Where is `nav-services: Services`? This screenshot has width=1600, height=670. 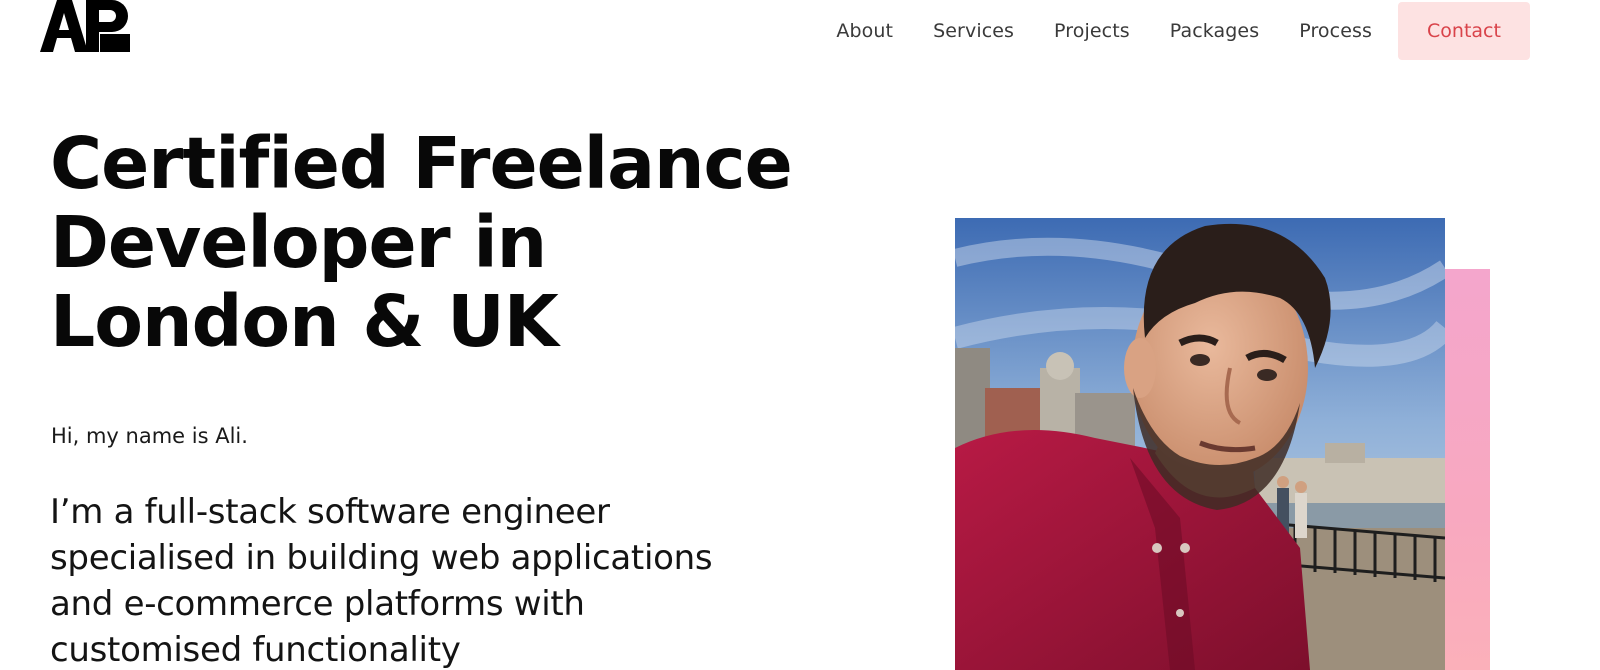 nav-services: Services is located at coordinates (973, 31).